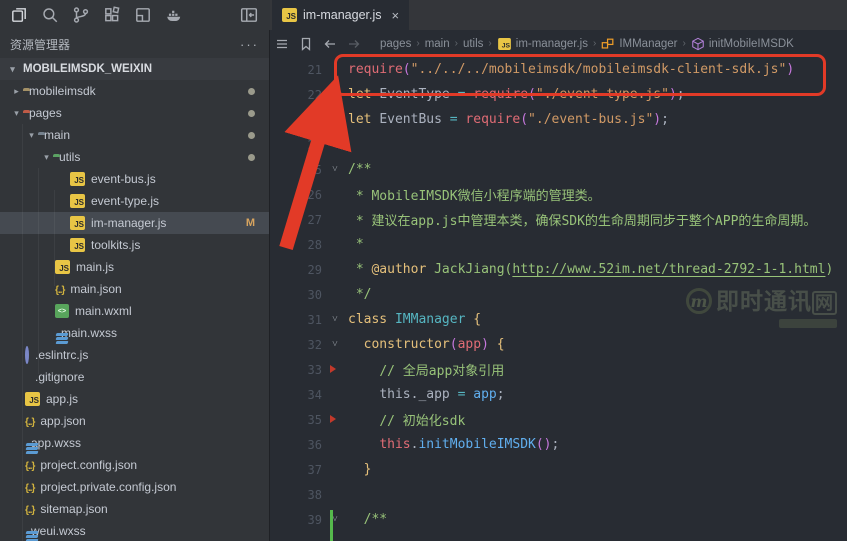 Image resolution: width=847 pixels, height=541 pixels. What do you see at coordinates (542, 44) in the screenshot?
I see `breadcrumb-item-im-manager.js: JS im-manager.js` at bounding box center [542, 44].